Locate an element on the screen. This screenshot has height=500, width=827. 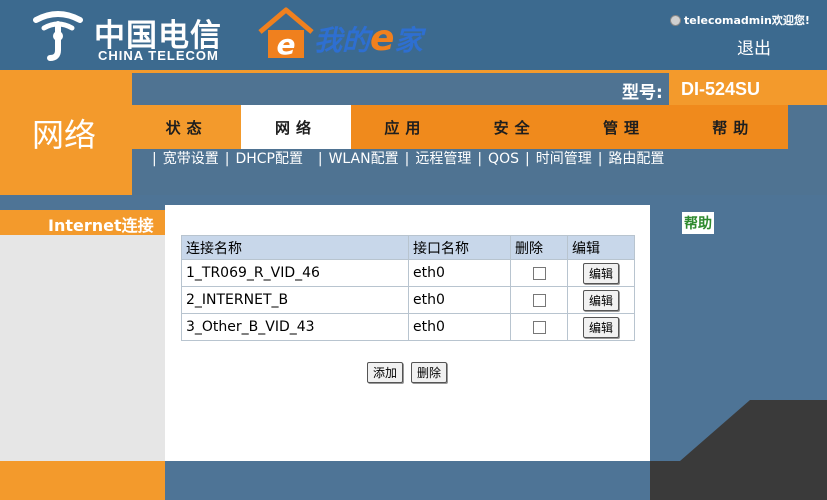
subnav-broadband: 宽带设置 is located at coordinates (191, 159).